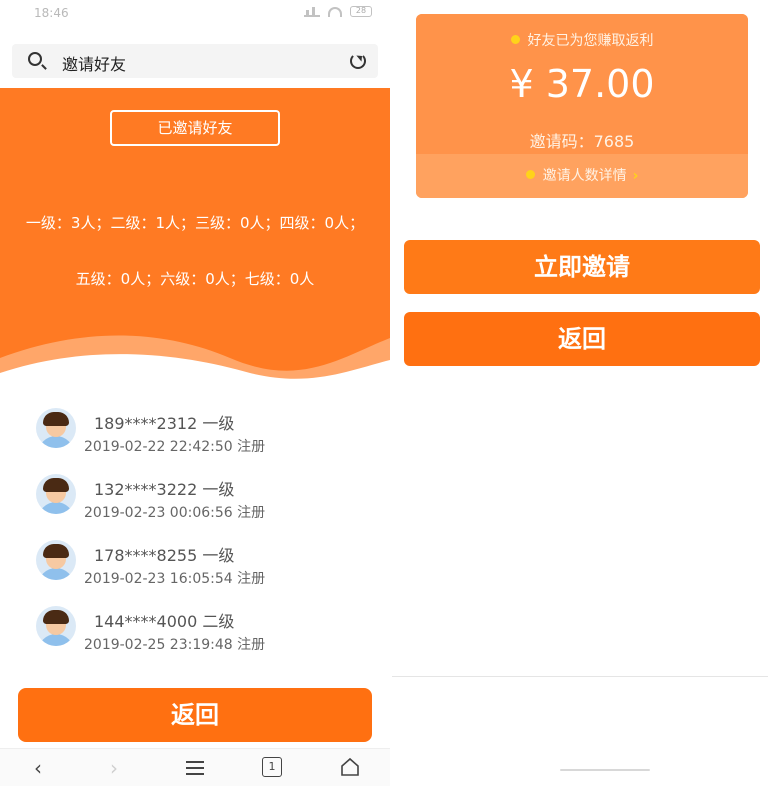 Image resolution: width=768 pixels, height=786 pixels. Describe the element at coordinates (582, 84) in the screenshot. I see `earnings-amount: ¥ 37.00` at that location.